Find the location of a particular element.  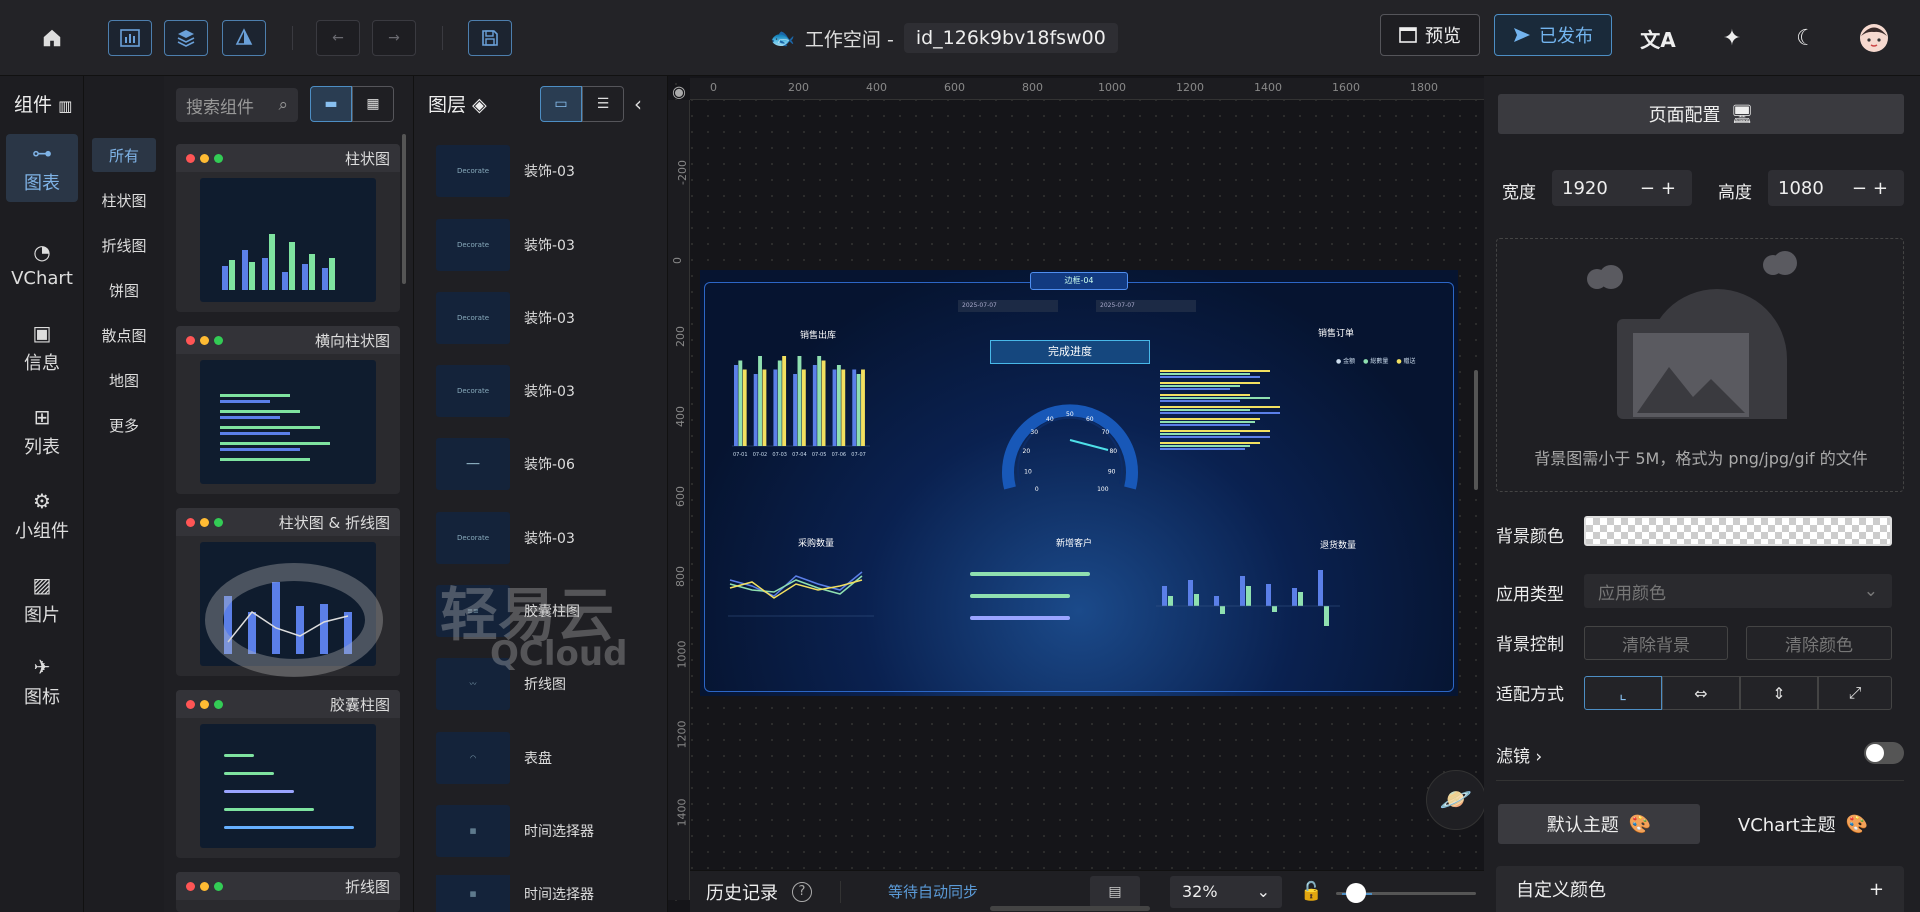

component-card-capsule: 胶囊柱图 is located at coordinates (288, 774).